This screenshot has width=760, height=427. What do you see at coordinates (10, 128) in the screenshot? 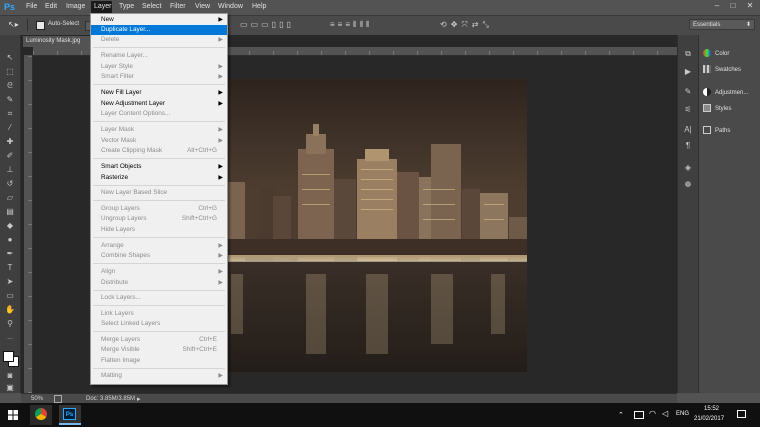
I see `eyedropper-tool-icon: ⁄` at bounding box center [10, 128].